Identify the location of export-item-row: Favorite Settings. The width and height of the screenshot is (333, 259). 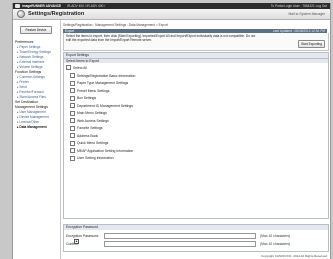
(170, 129).